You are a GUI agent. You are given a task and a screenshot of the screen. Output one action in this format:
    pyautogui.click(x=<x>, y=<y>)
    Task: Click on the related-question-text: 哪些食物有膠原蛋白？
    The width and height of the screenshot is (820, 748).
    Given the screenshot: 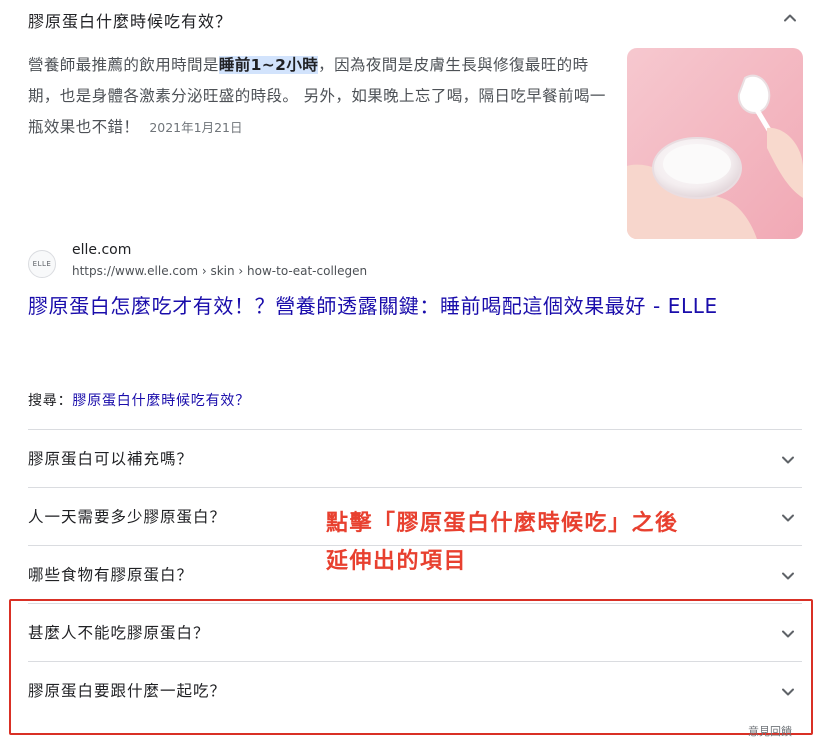 What is the action you would take?
    pyautogui.click(x=111, y=575)
    